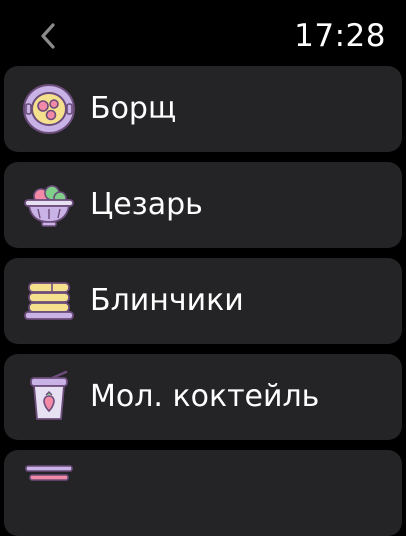 The width and height of the screenshot is (406, 536). Describe the element at coordinates (49, 109) in the screenshot. I see `soup-bowl-icon` at that location.